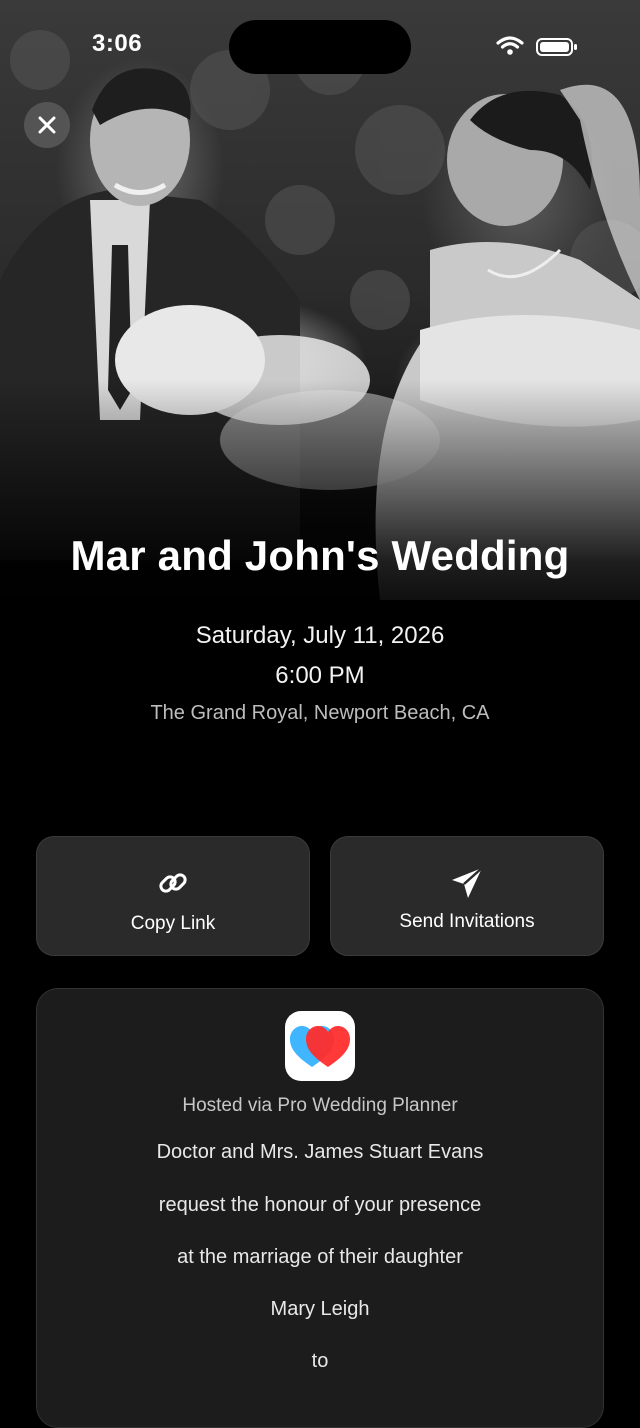 This screenshot has width=640, height=1428. What do you see at coordinates (320, 1105) in the screenshot?
I see `hosted-via-text: Hosted via Pro Wedding Planner` at bounding box center [320, 1105].